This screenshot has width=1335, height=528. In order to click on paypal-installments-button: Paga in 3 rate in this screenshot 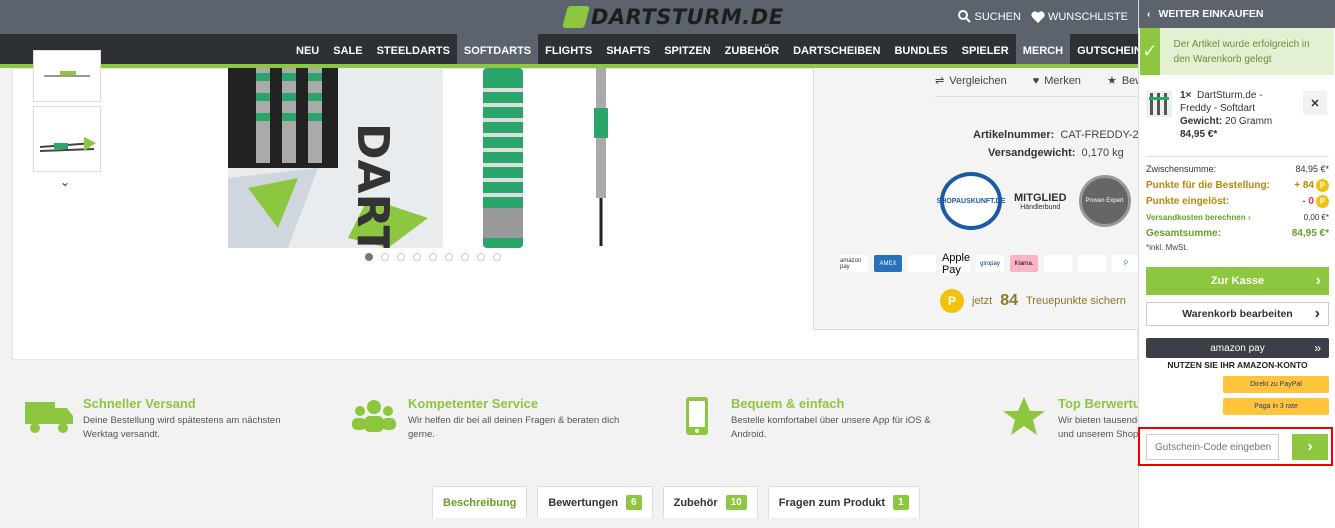, I will do `click(1276, 406)`.